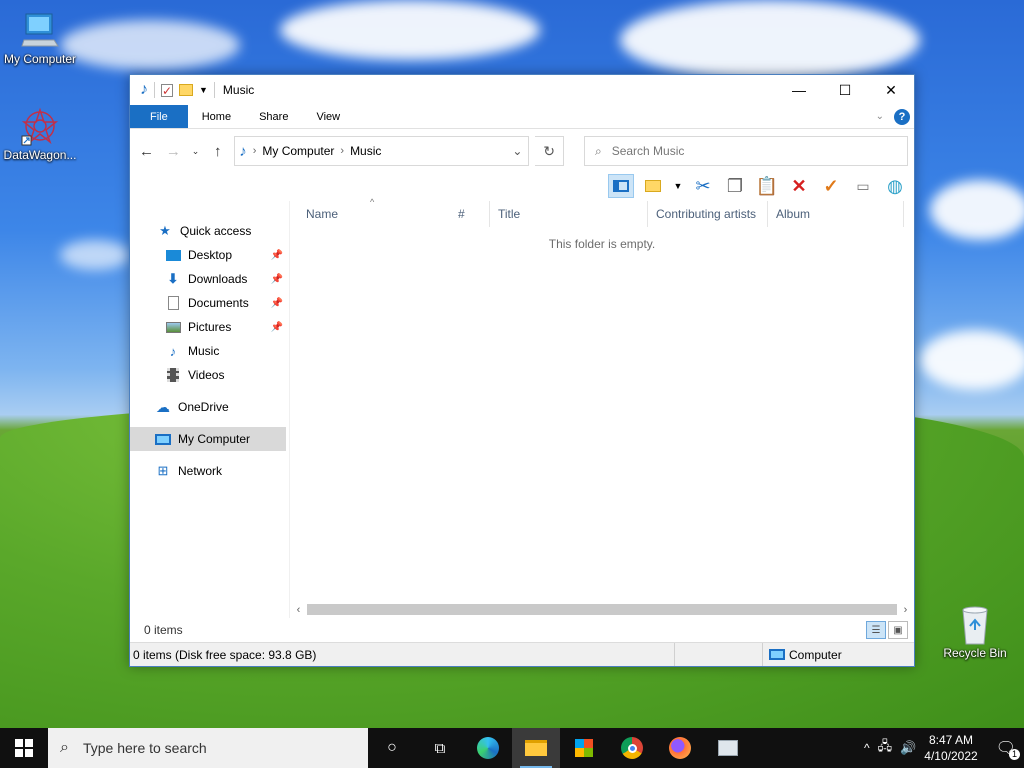 The height and width of the screenshot is (768, 1024). I want to click on notification-count: 1, so click(1014, 754).